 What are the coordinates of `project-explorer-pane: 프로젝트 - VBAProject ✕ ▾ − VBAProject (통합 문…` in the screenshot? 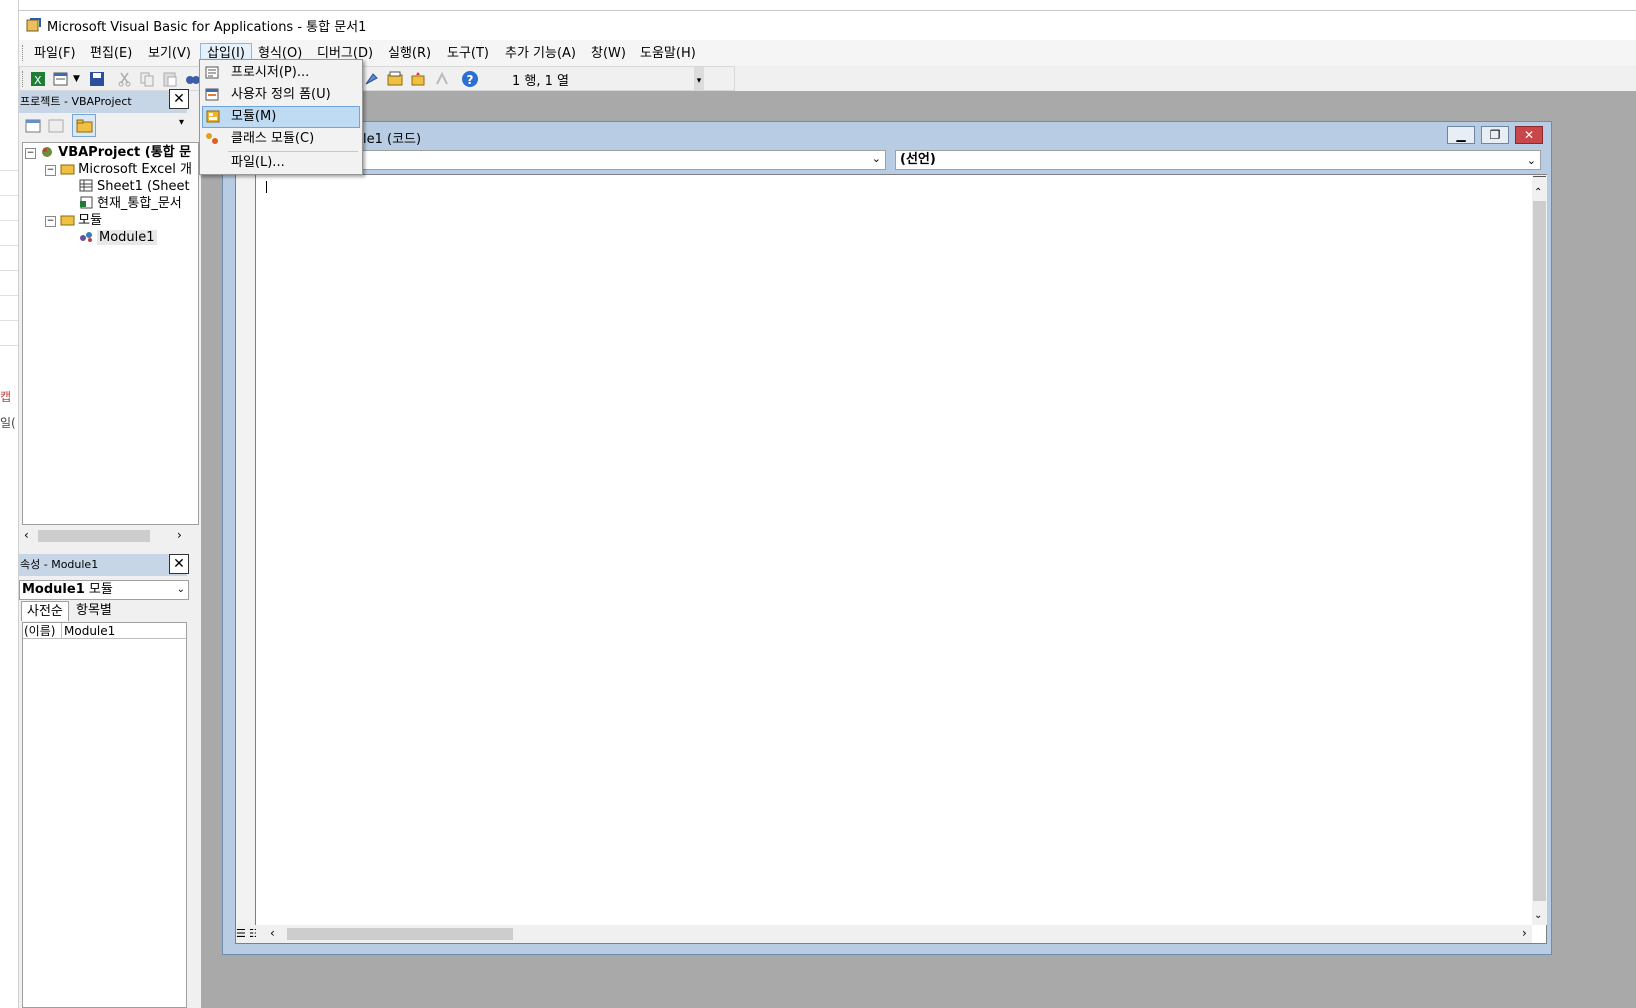 It's located at (110, 321).